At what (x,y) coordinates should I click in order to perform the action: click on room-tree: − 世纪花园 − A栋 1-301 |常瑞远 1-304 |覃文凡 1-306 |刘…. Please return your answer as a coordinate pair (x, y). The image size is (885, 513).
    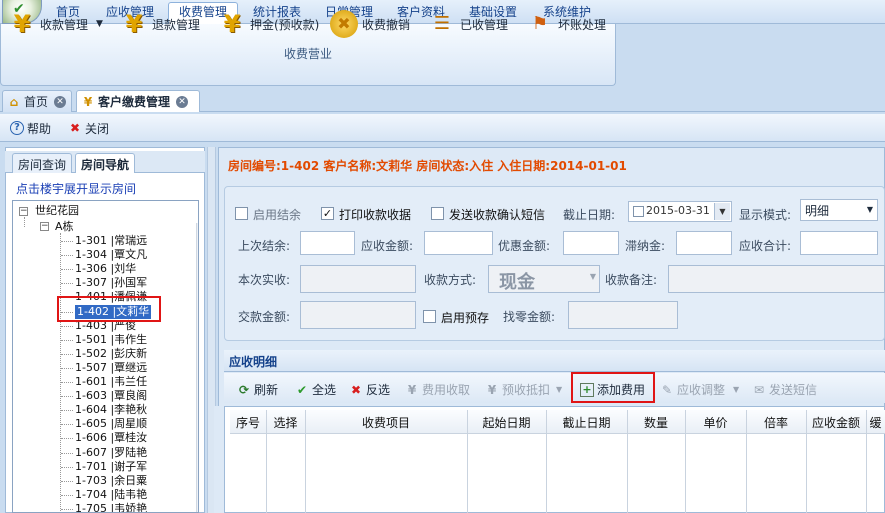
    Looking at the image, I should click on (105, 356).